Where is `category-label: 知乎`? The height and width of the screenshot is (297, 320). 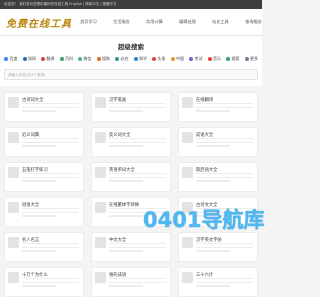 category-label: 知乎 is located at coordinates (143, 58).